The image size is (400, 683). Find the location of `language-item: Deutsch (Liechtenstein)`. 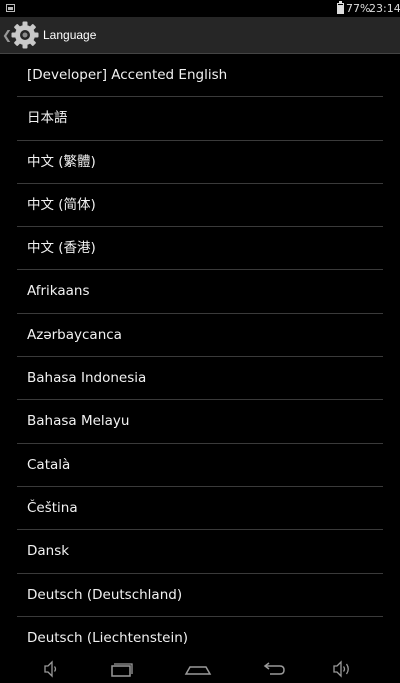

language-item: Deutsch (Liechtenstein) is located at coordinates (200, 638).